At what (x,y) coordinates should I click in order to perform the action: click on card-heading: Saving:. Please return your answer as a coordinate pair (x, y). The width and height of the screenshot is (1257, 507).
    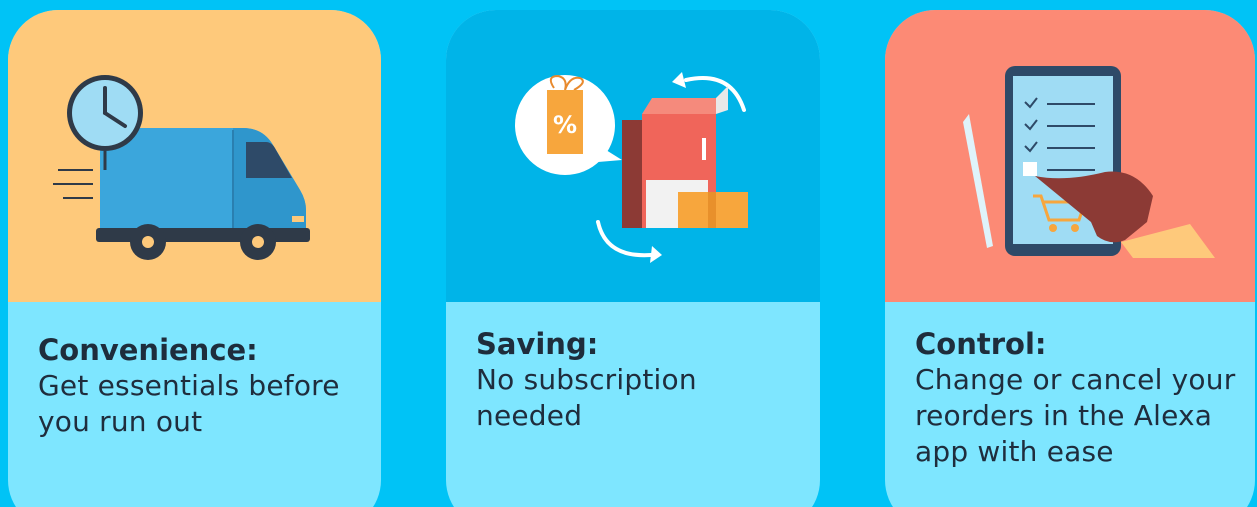
    Looking at the image, I should click on (537, 344).